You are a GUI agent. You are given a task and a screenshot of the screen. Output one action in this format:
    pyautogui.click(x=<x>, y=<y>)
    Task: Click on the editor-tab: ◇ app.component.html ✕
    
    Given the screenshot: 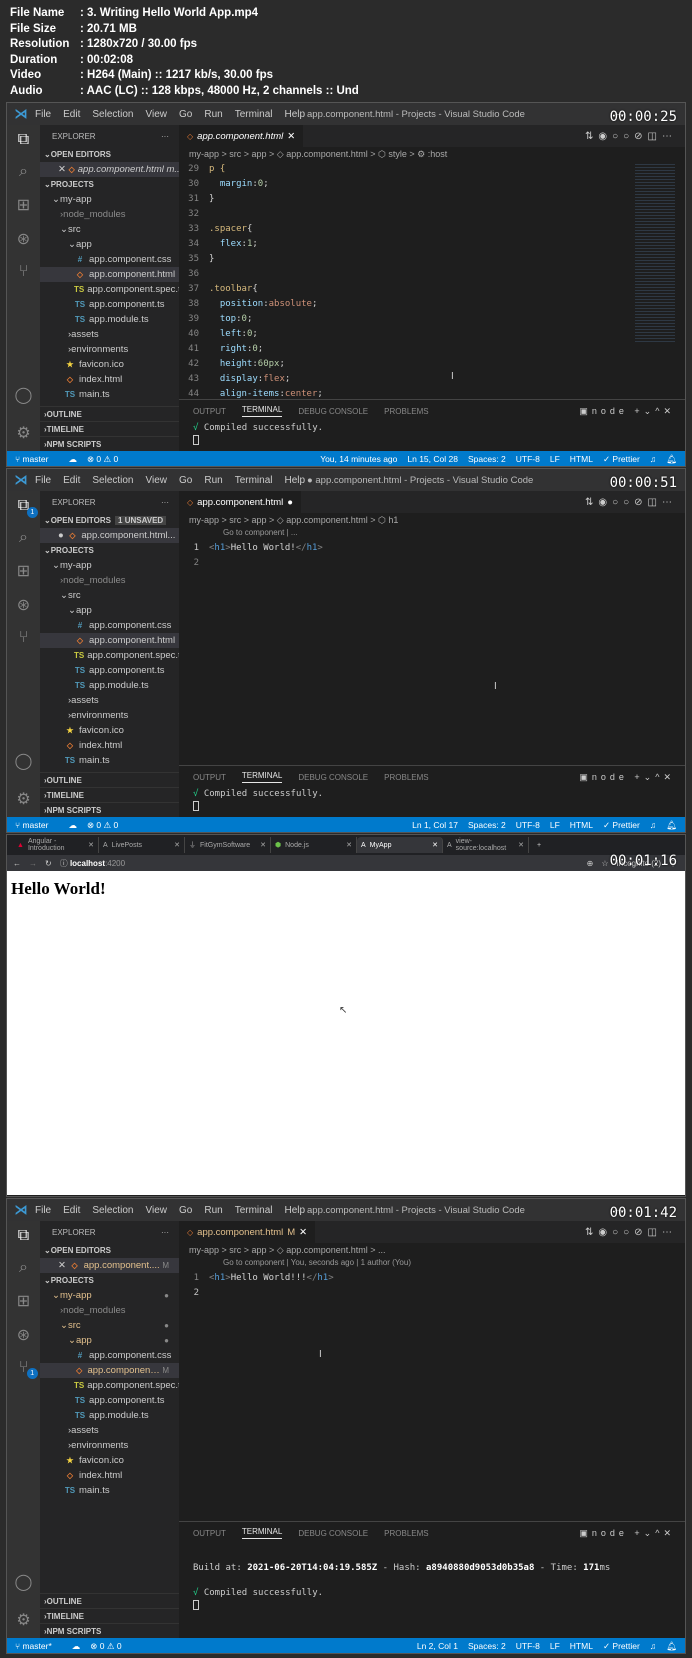 What is the action you would take?
    pyautogui.click(x=241, y=136)
    